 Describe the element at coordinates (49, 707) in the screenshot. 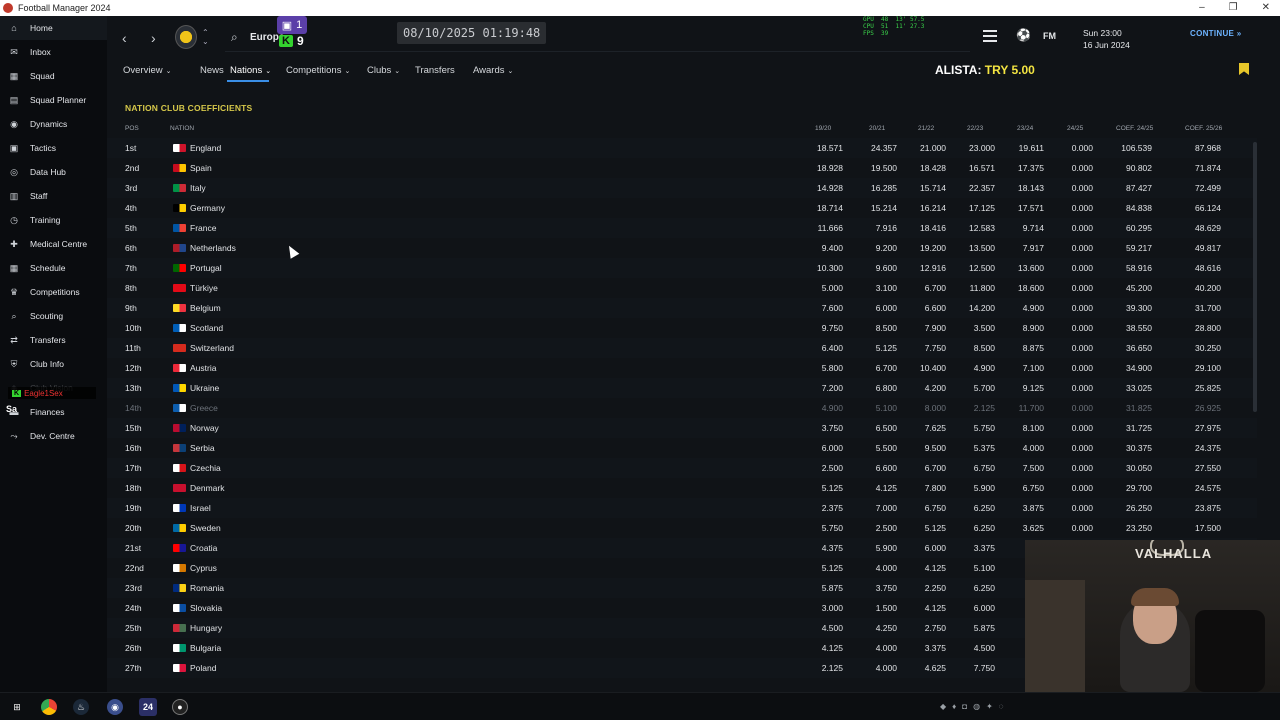

I see `chrome-icon` at that location.